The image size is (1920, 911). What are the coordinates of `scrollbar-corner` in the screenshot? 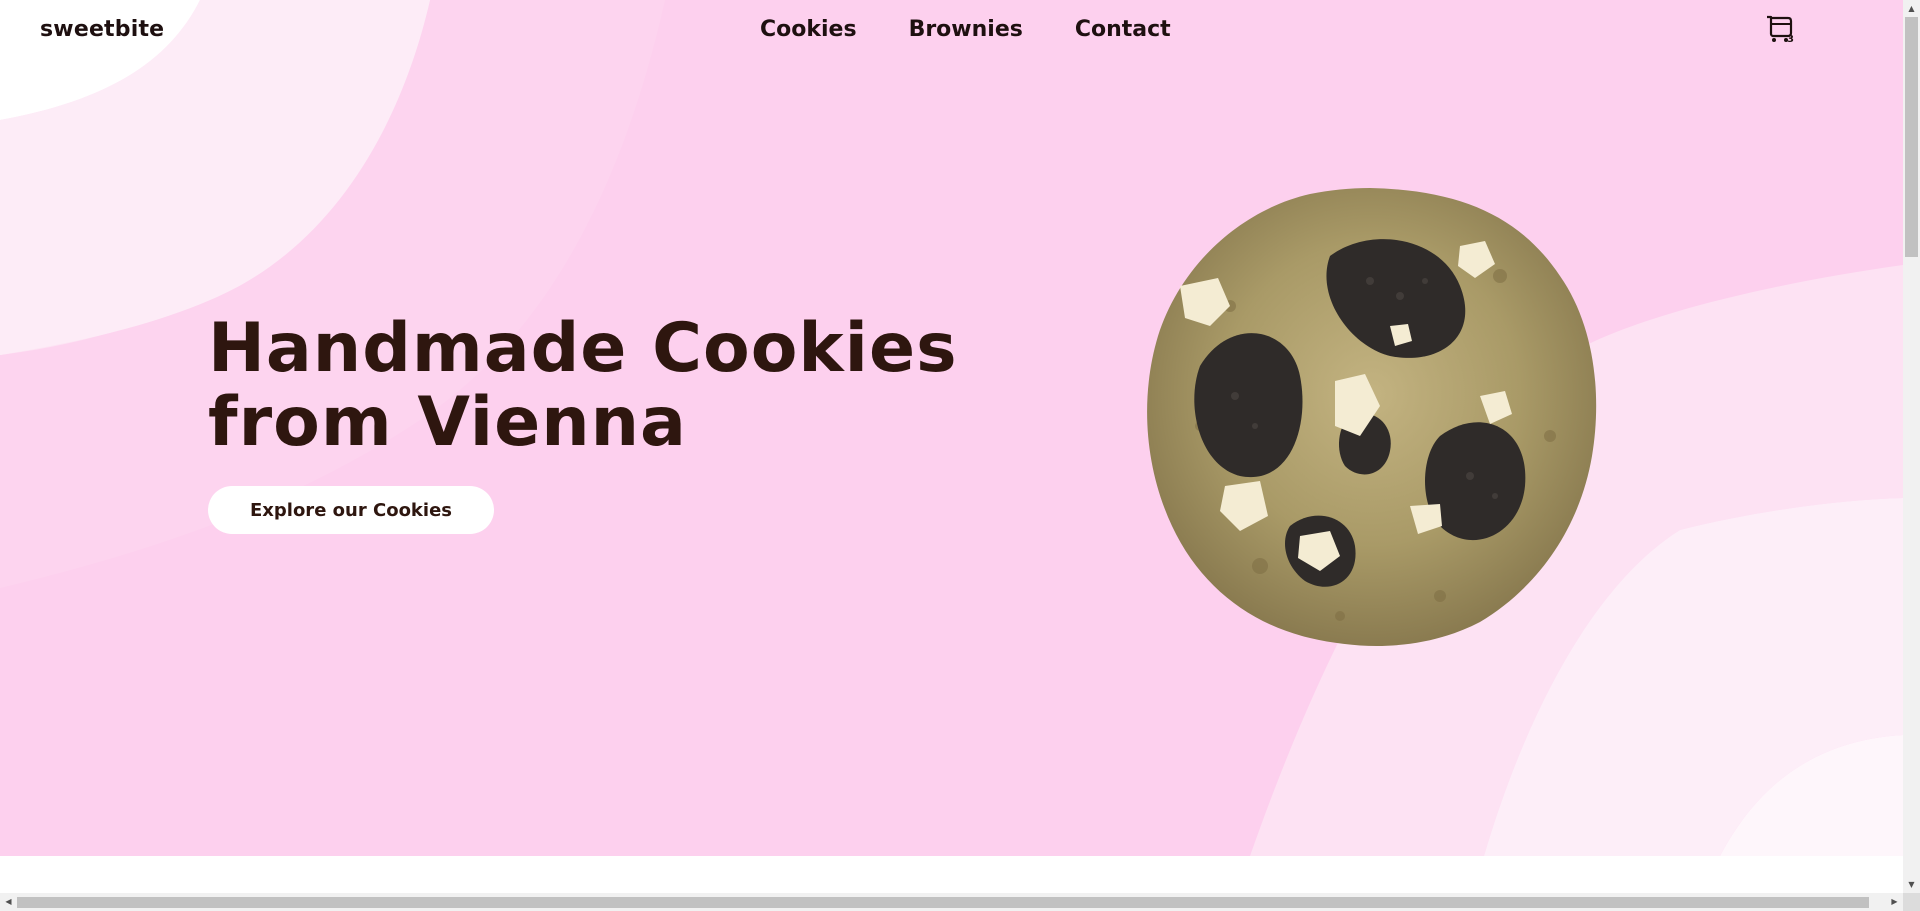 It's located at (1911, 902).